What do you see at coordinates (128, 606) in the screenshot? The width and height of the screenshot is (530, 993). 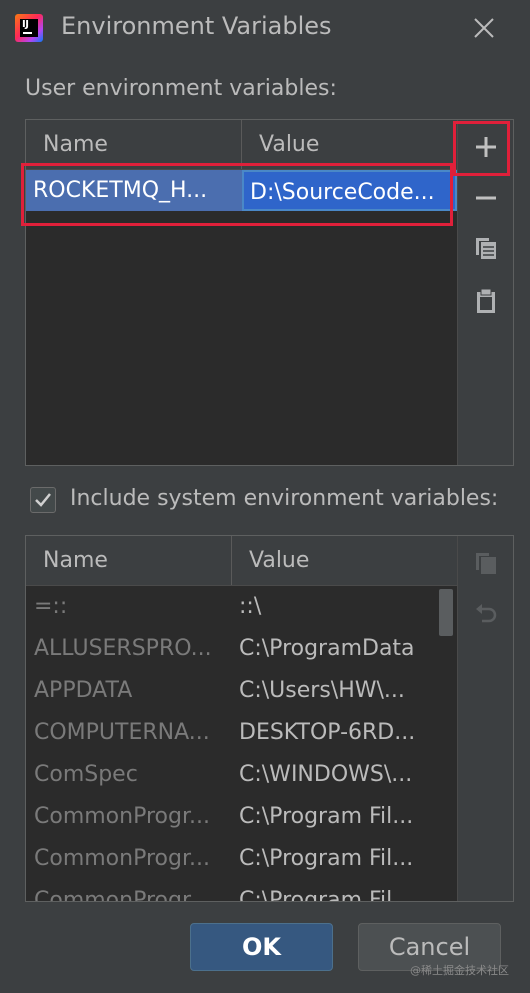 I see `row-name-cell: =::` at bounding box center [128, 606].